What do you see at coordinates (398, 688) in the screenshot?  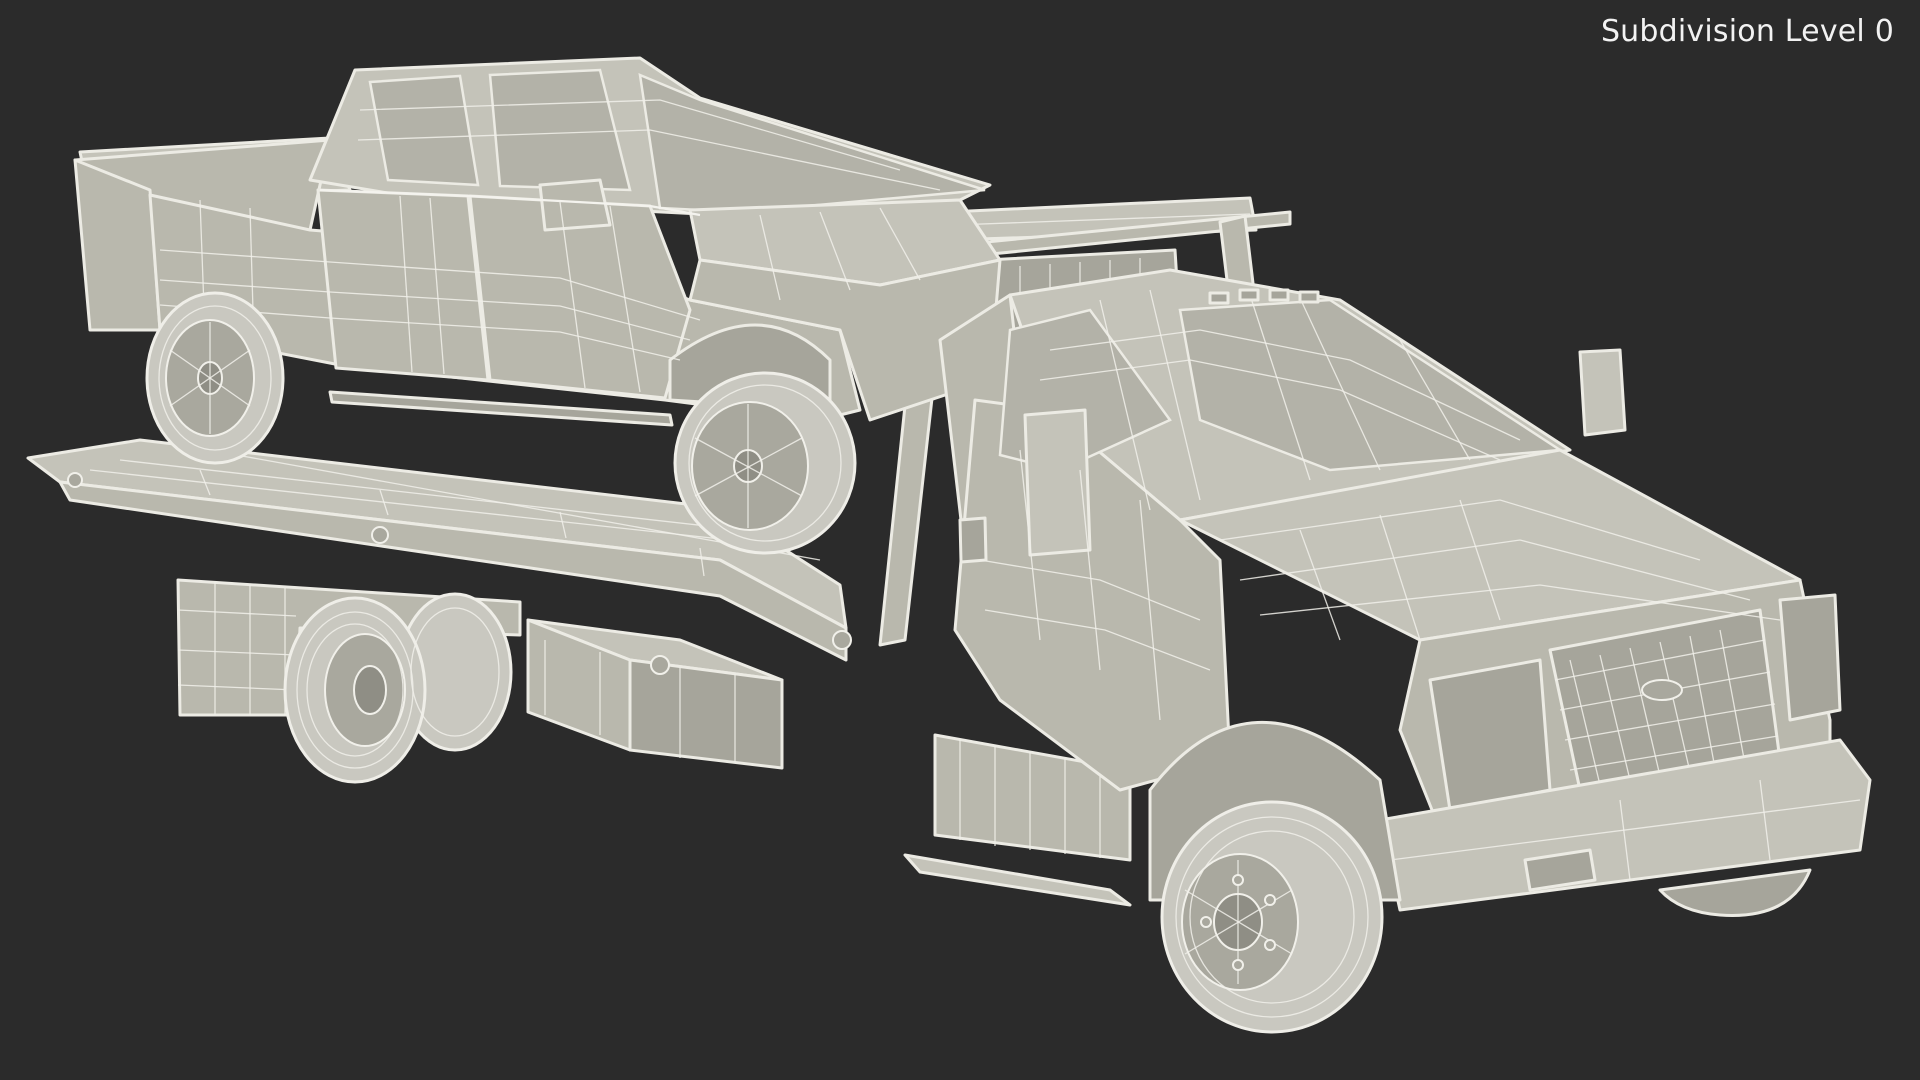 I see `rear-wheels` at bounding box center [398, 688].